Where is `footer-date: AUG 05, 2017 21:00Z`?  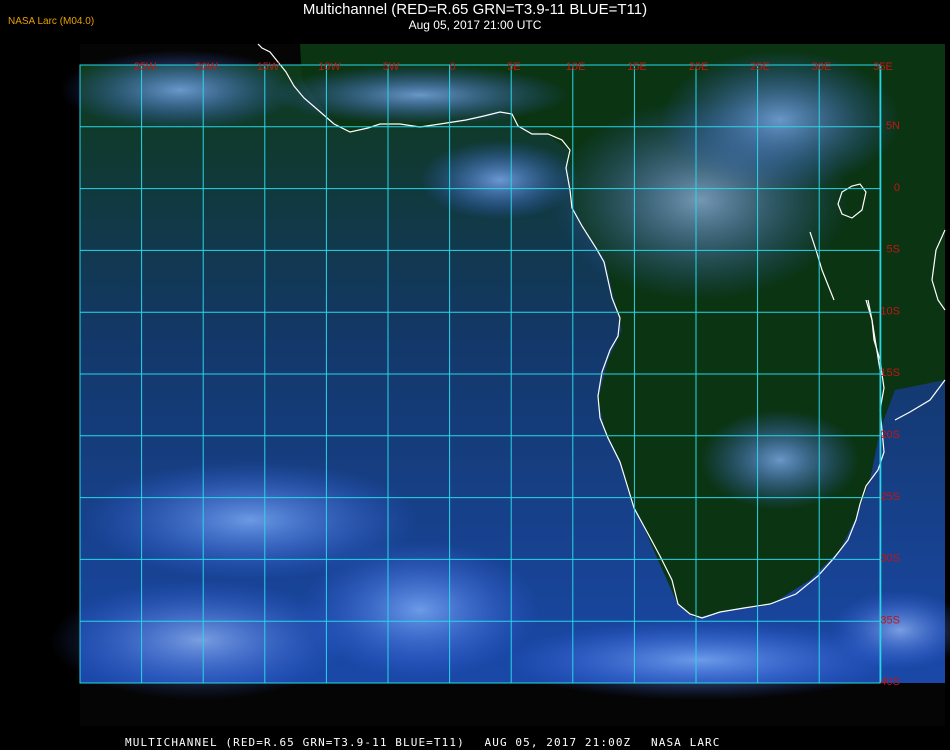 footer-date: AUG 05, 2017 21:00Z is located at coordinates (558, 742).